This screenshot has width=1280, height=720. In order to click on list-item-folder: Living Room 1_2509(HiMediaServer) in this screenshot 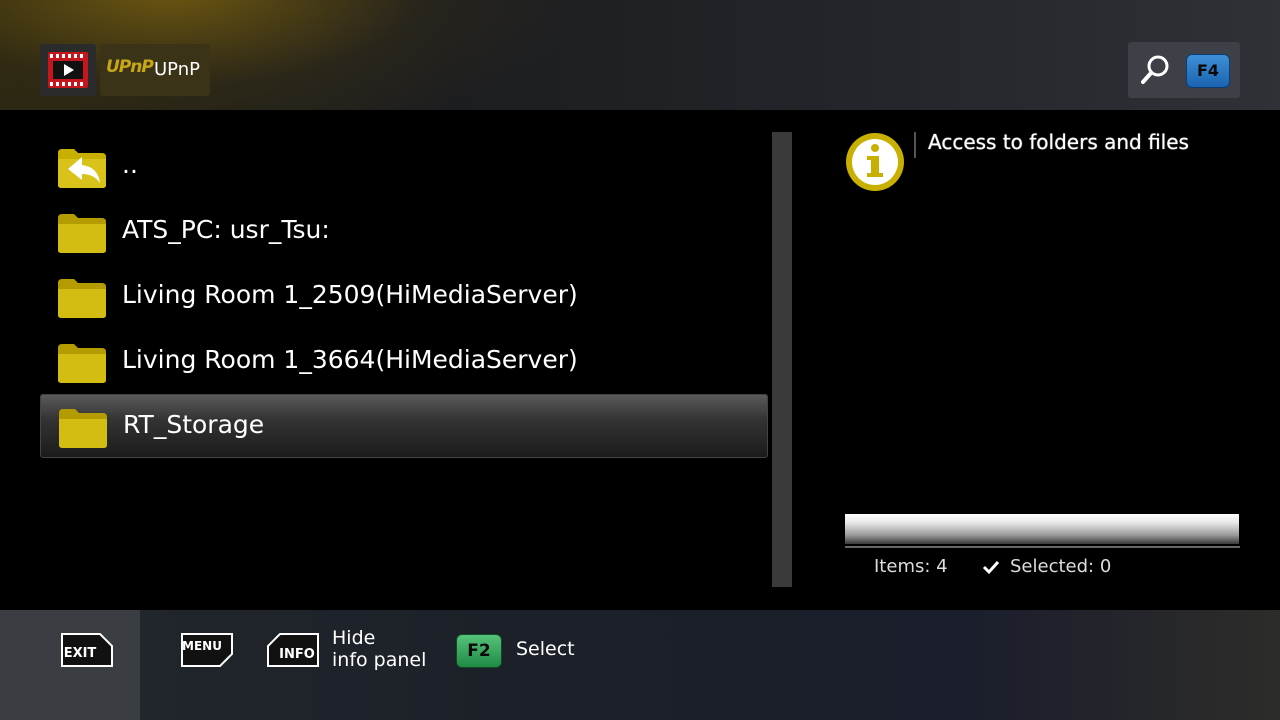, I will do `click(403, 296)`.